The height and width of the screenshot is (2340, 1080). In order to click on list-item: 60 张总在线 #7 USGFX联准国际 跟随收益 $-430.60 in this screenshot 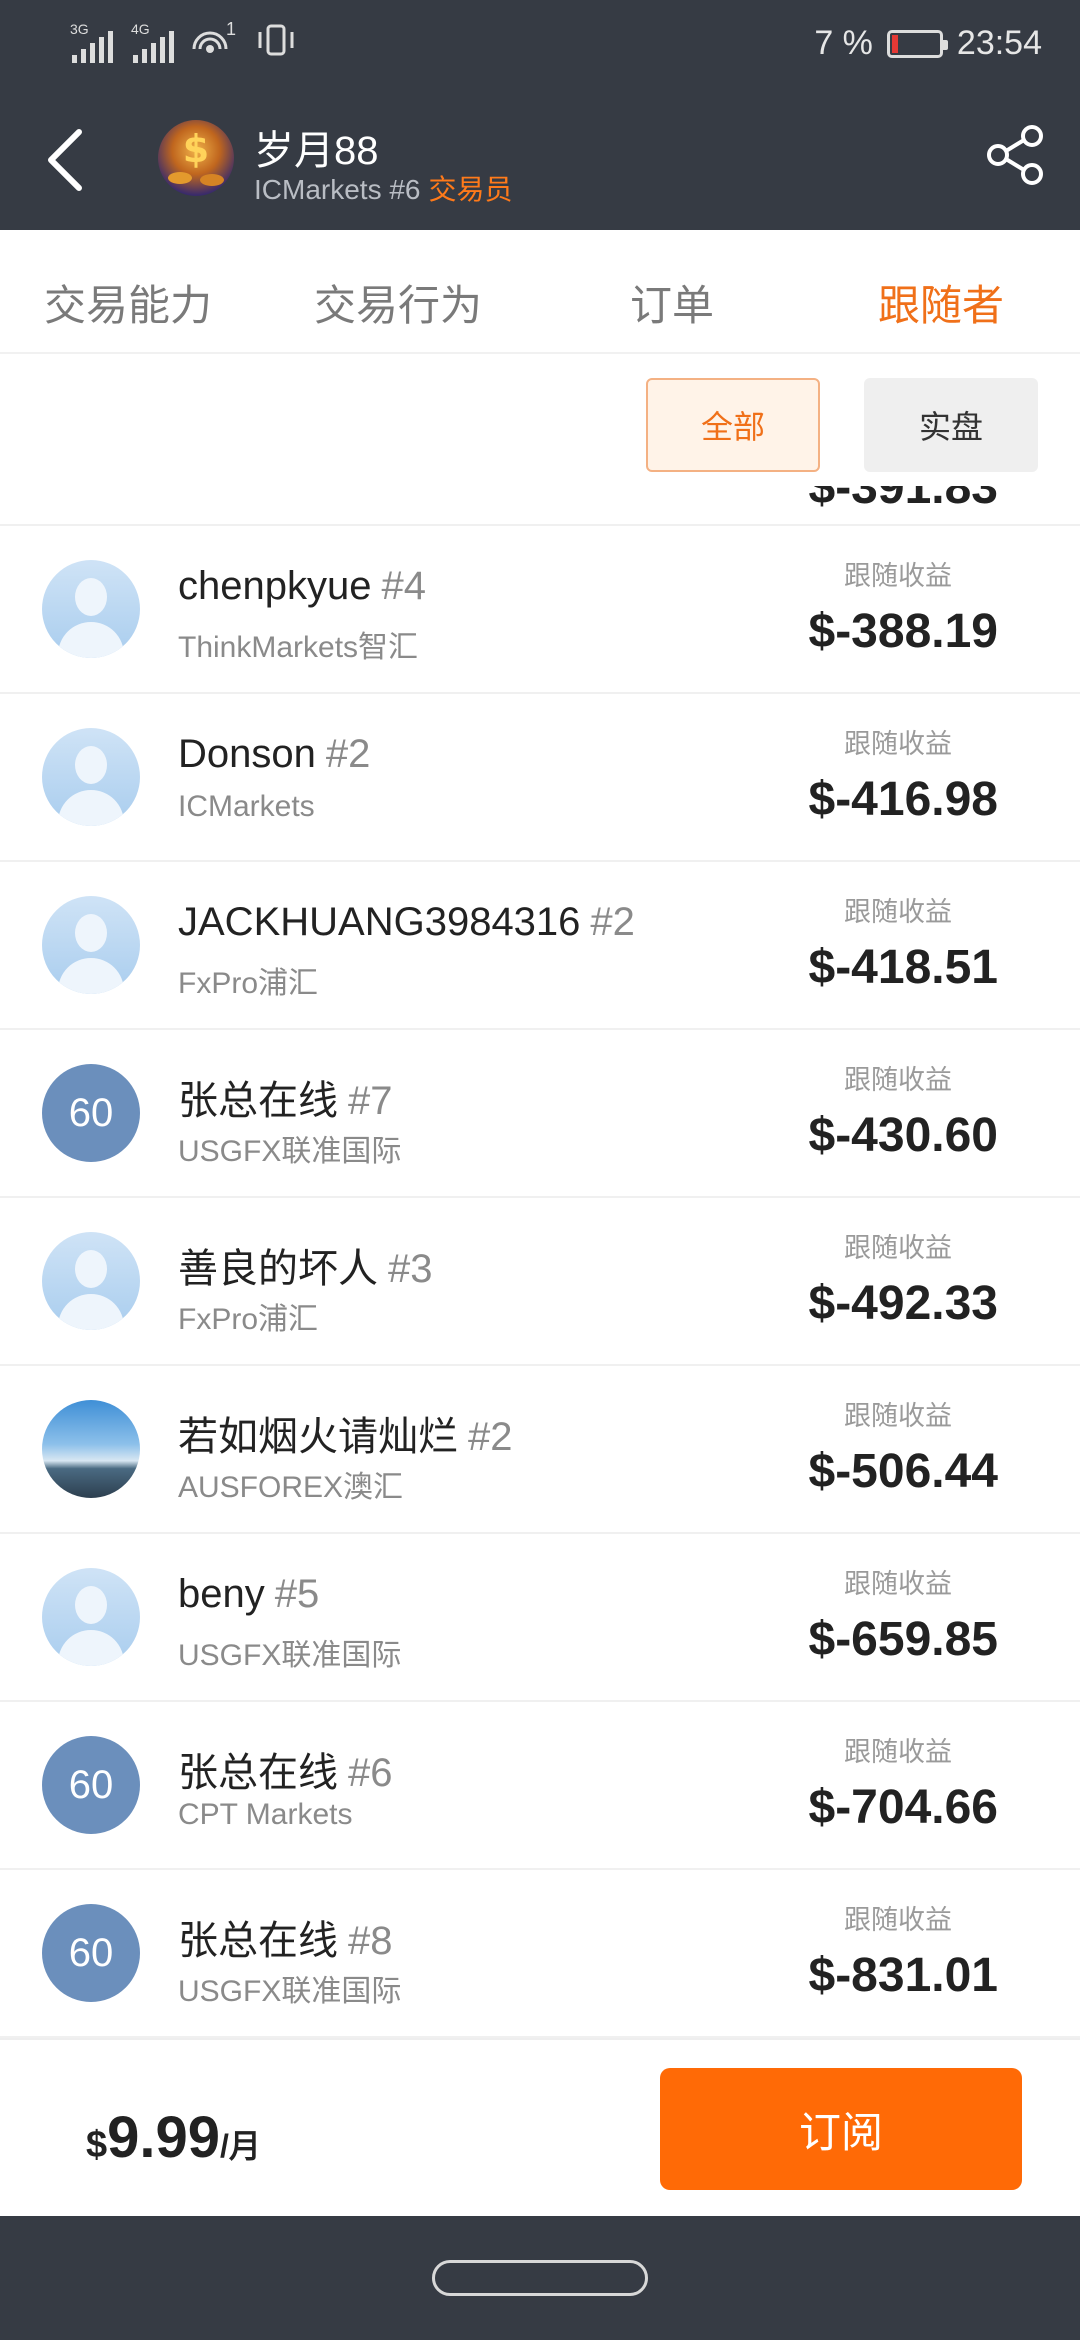, I will do `click(540, 1114)`.